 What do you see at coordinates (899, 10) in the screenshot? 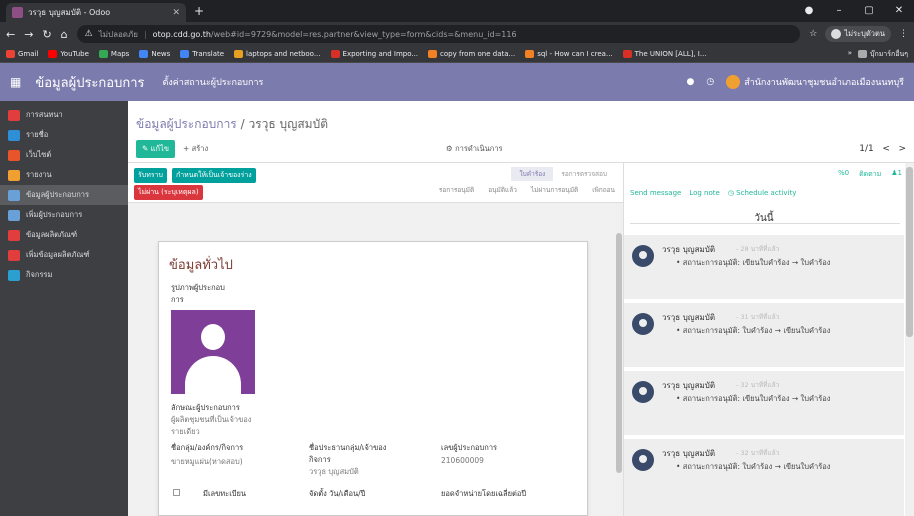
I see `close-window-icon: ✕` at bounding box center [899, 10].